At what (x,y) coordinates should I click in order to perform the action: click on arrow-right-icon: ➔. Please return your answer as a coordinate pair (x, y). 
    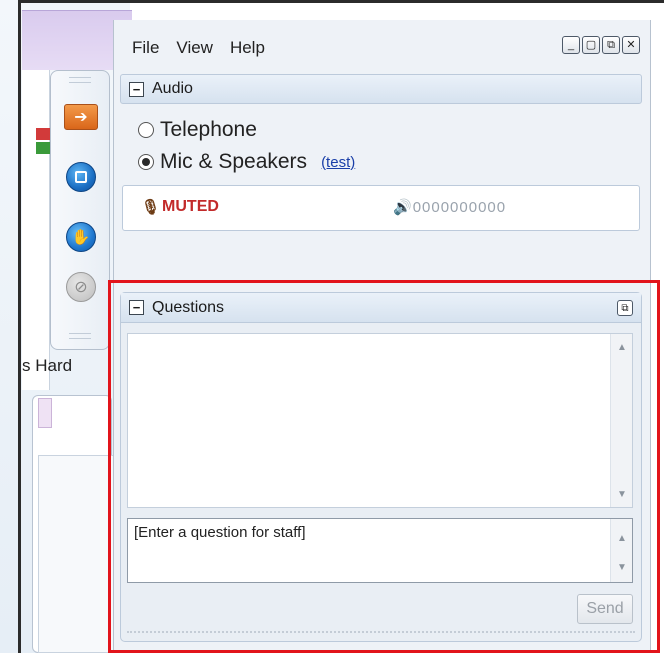
    Looking at the image, I should click on (81, 117).